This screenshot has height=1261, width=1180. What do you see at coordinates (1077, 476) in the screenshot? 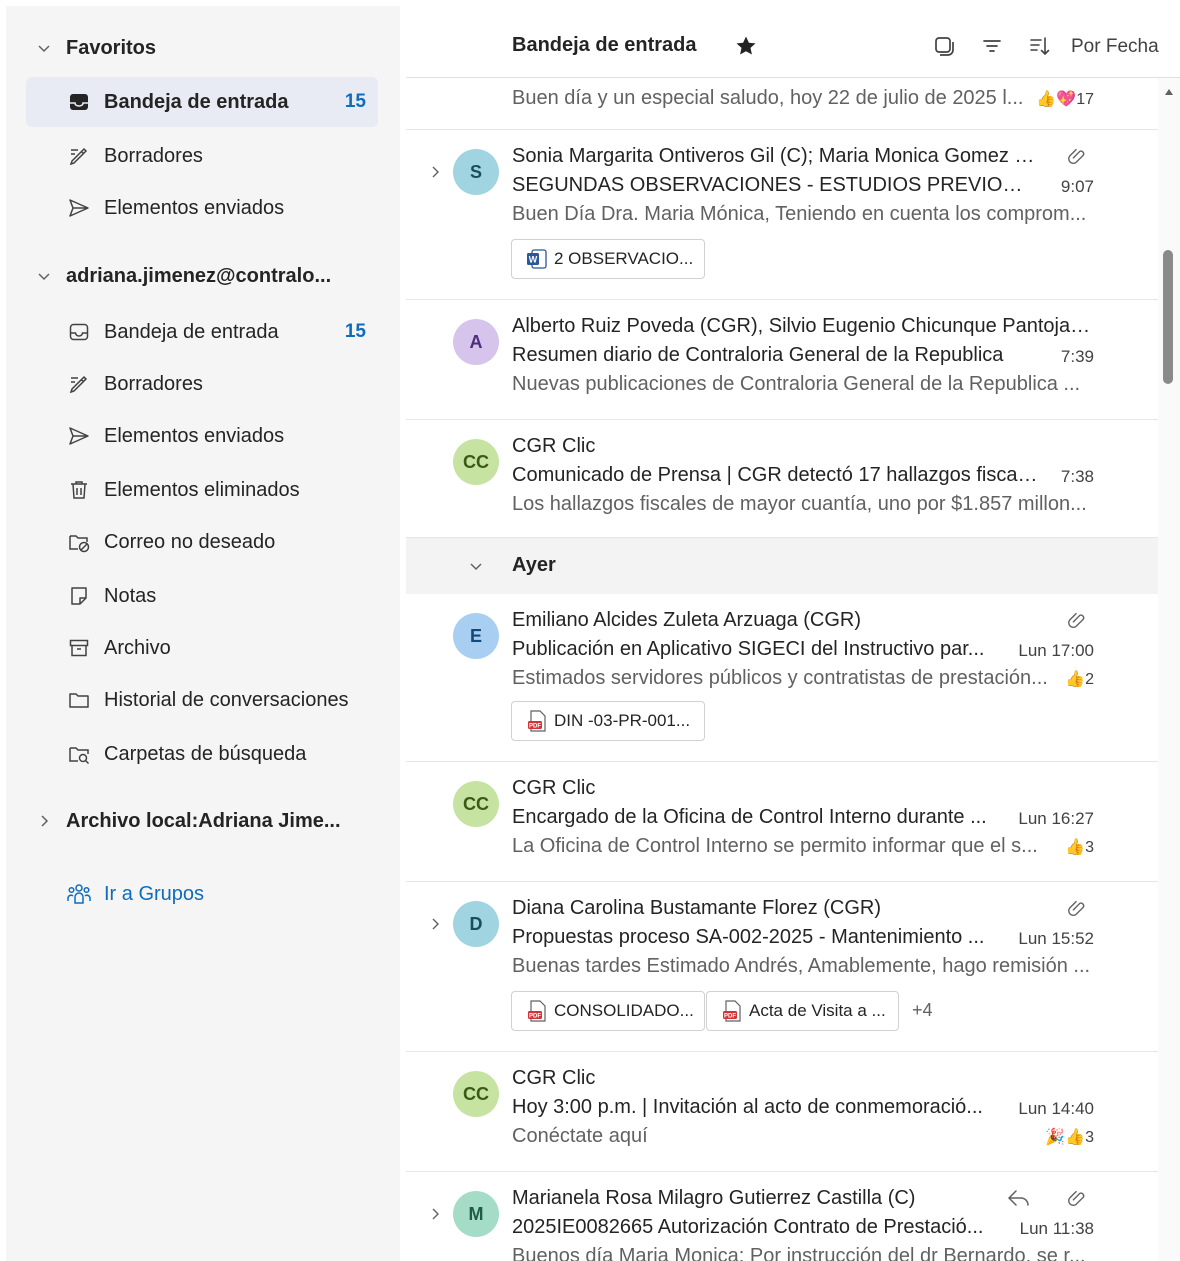
I see `message-time: 7:38` at bounding box center [1077, 476].